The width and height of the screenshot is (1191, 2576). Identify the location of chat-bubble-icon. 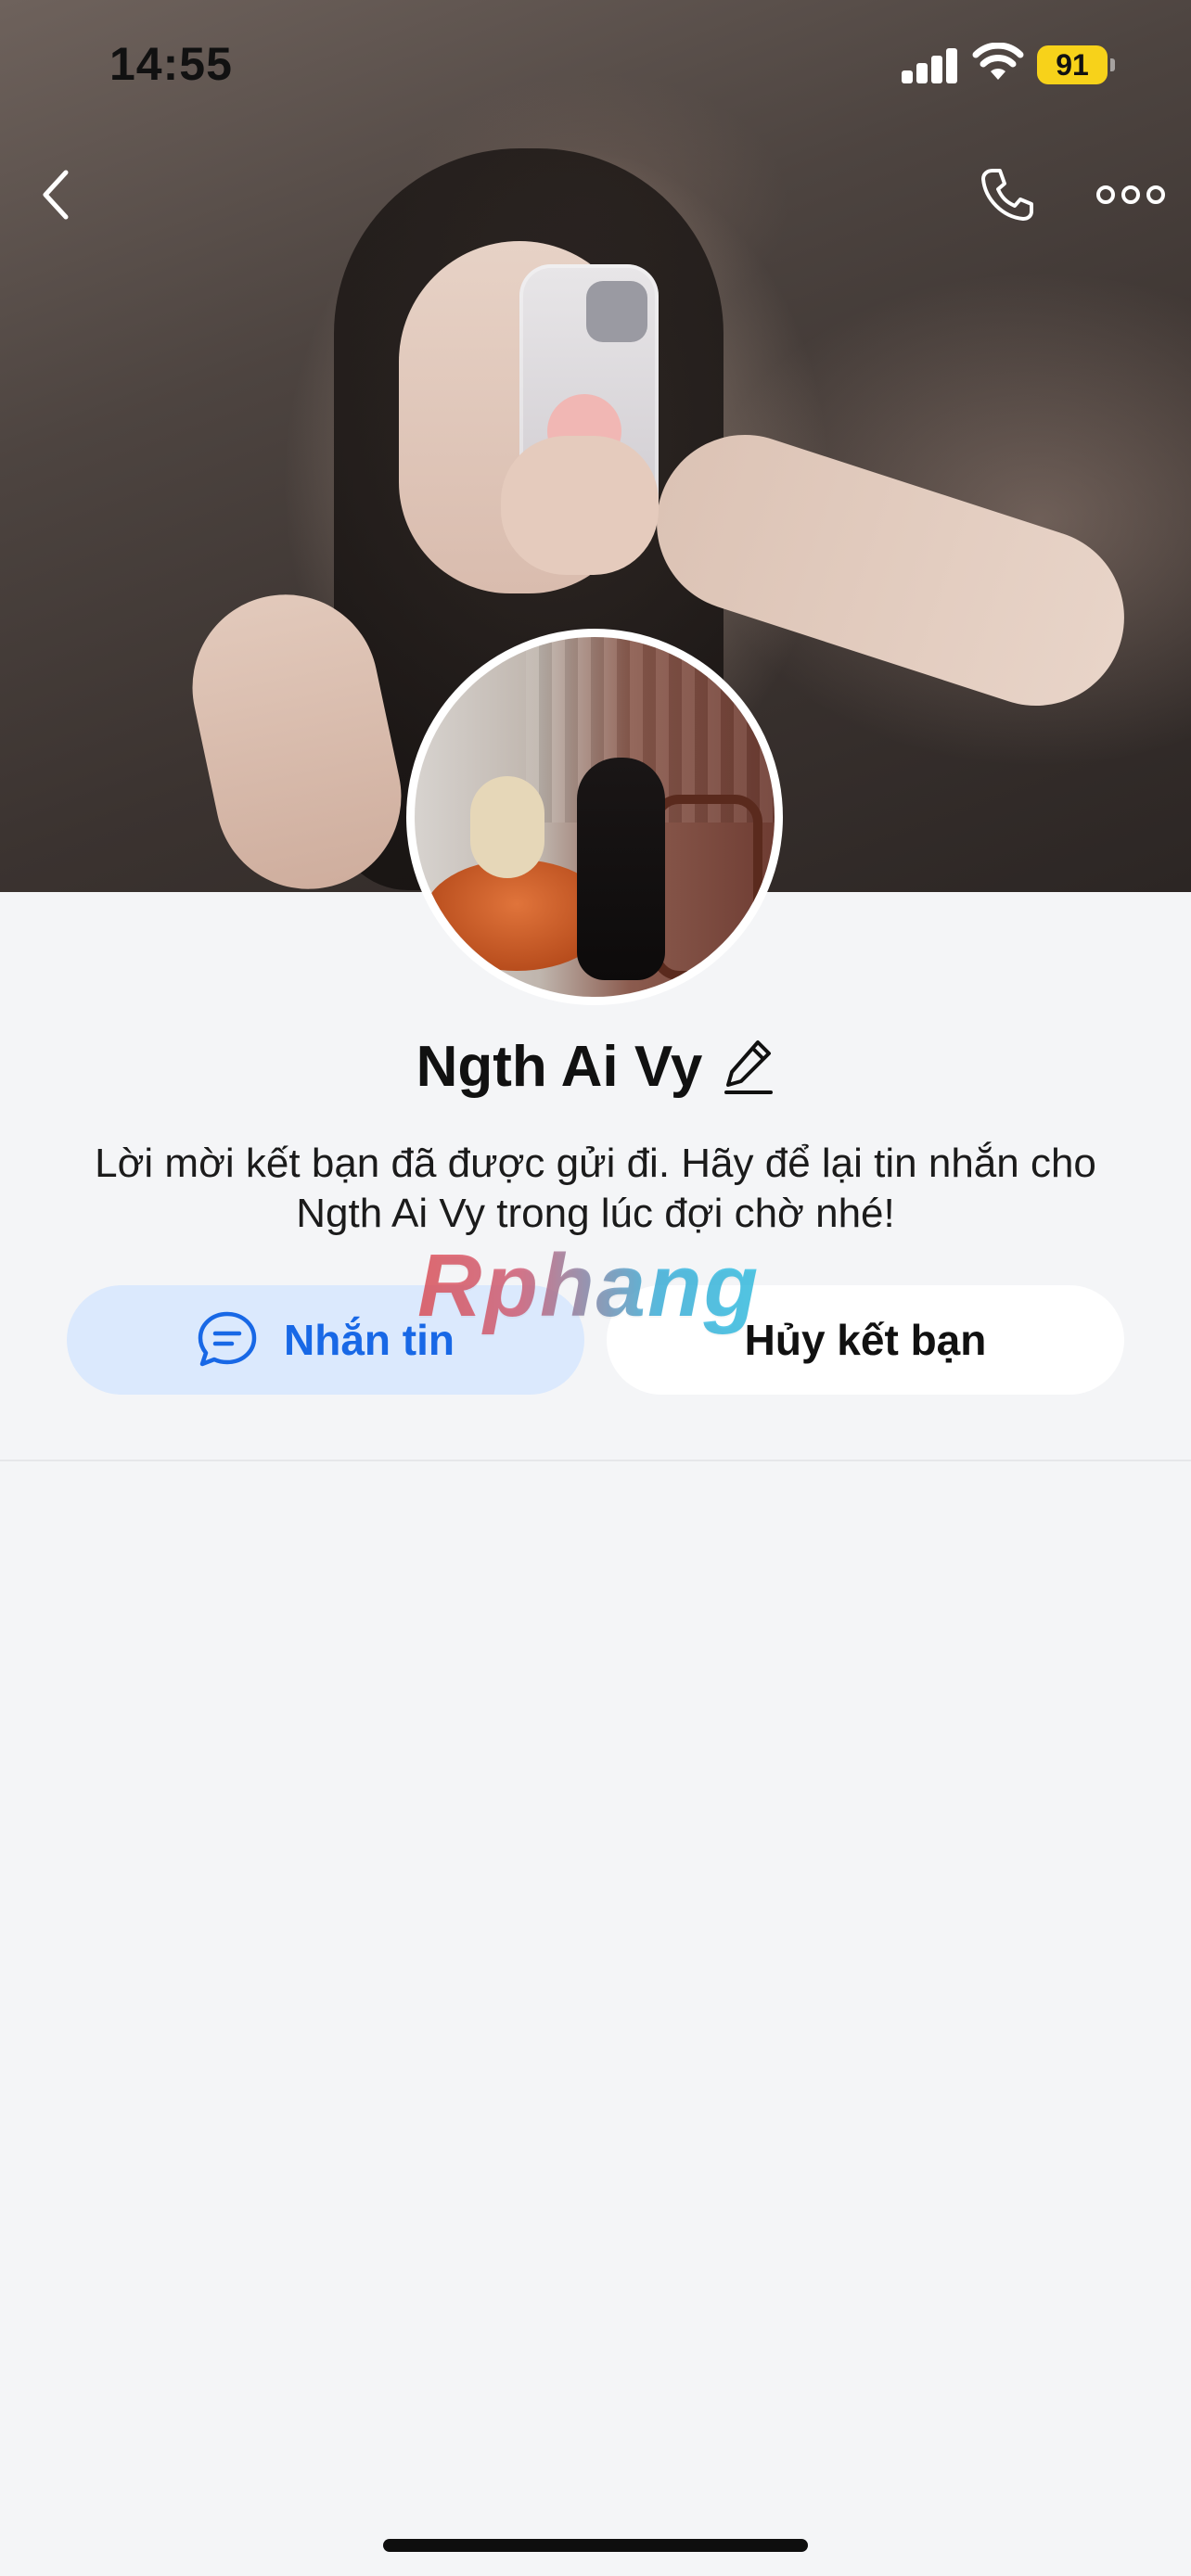
(228, 1339).